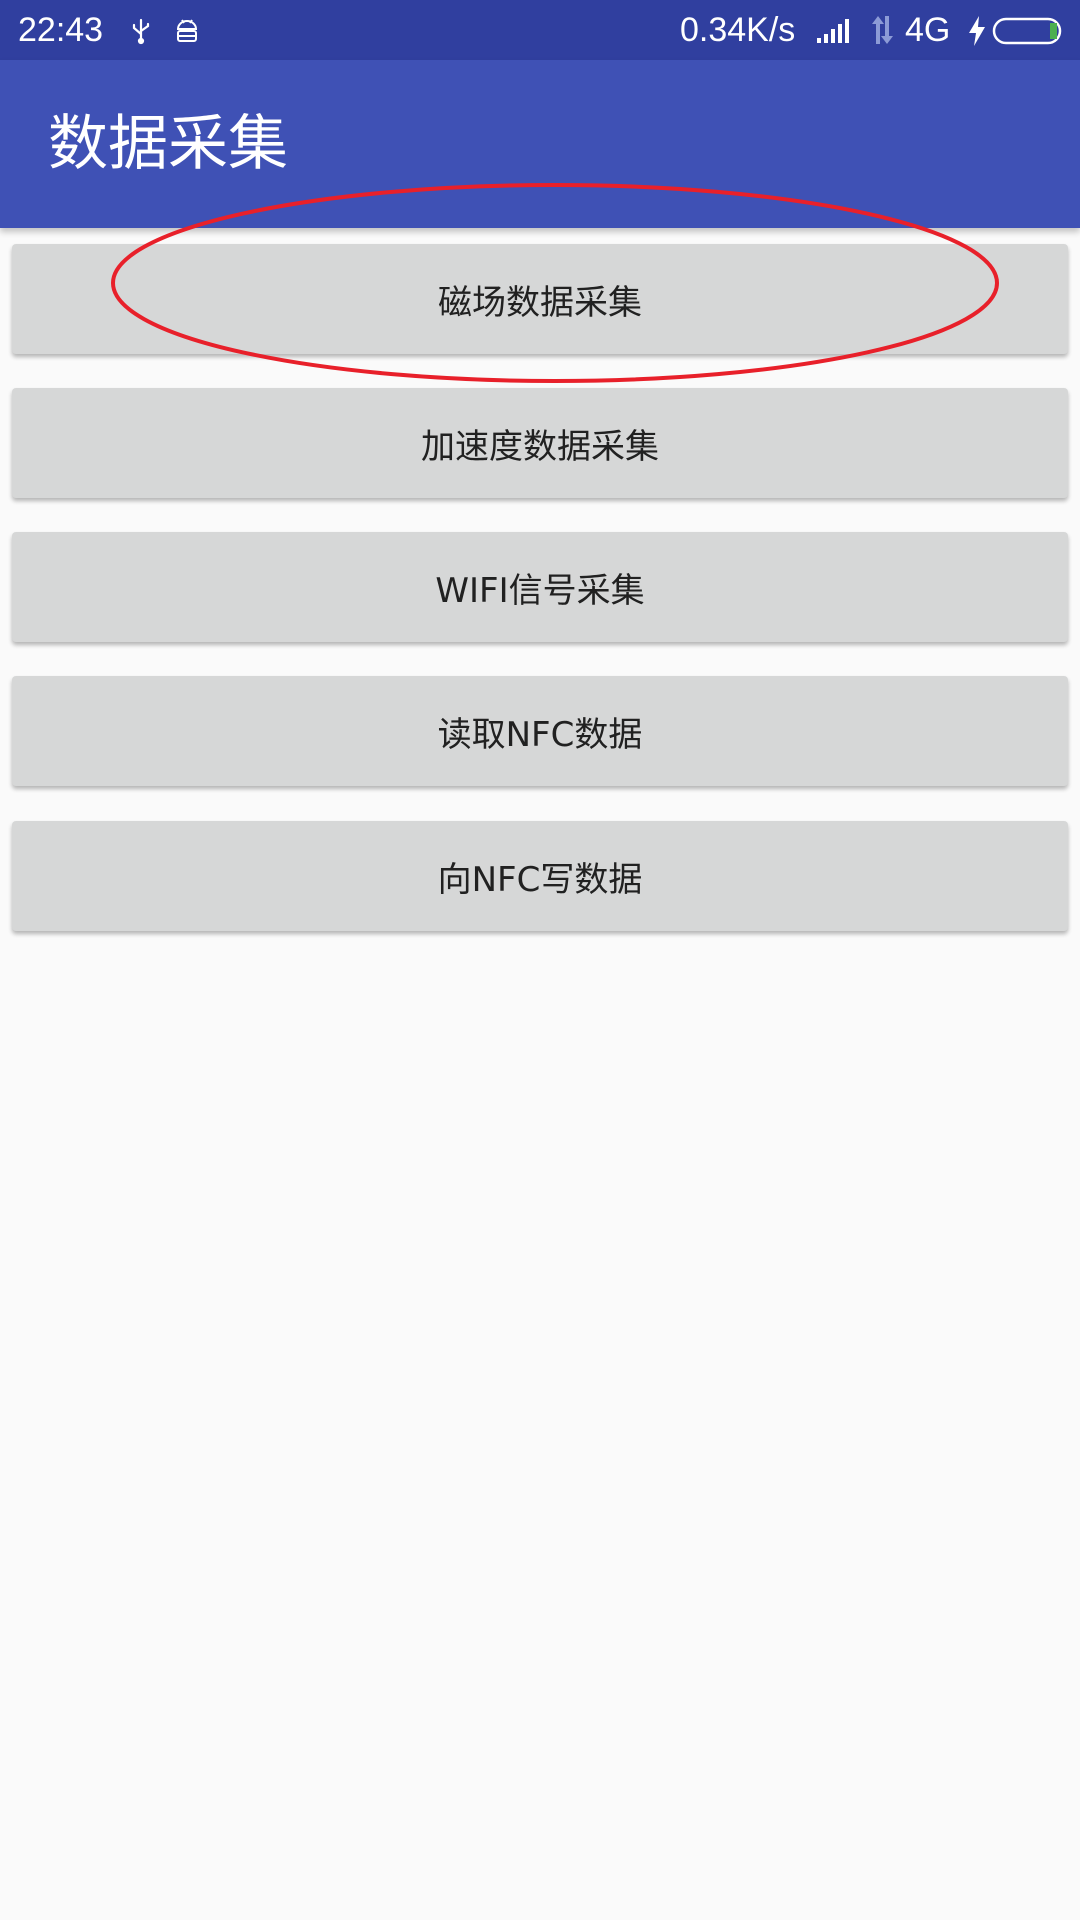 This screenshot has height=1920, width=1080. Describe the element at coordinates (540, 30) in the screenshot. I see `status-bar: 22:43 0.34K/s 4G` at that location.